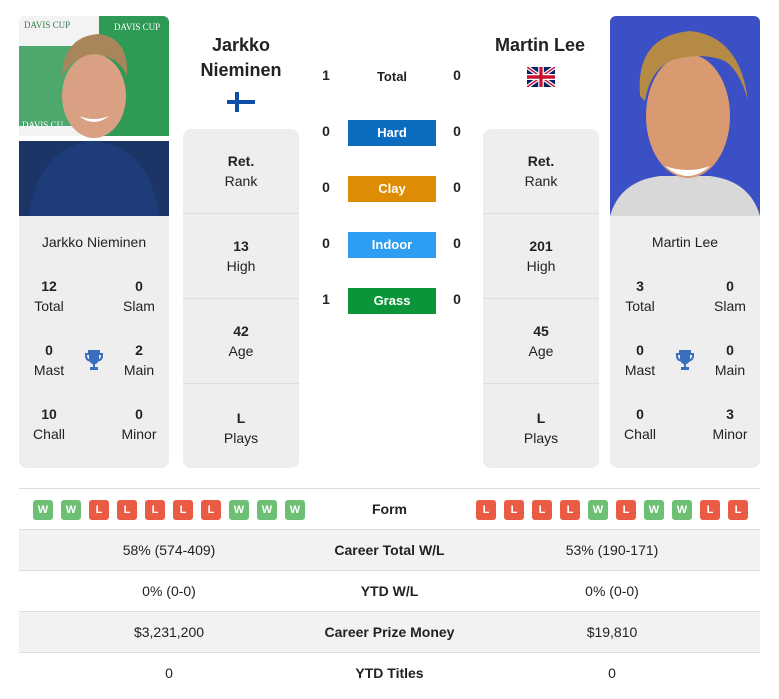 Image resolution: width=779 pixels, height=699 pixels. I want to click on info-value: 42, so click(241, 331).